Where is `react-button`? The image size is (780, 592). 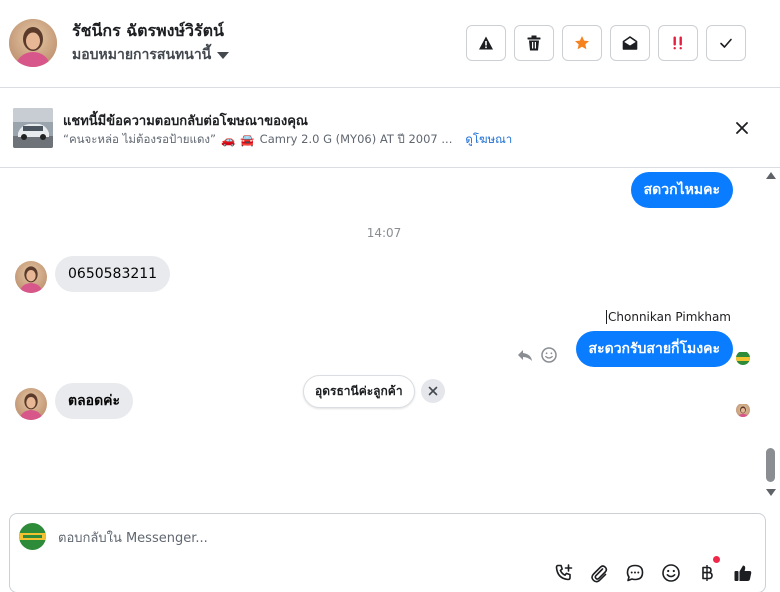
react-button is located at coordinates (549, 355).